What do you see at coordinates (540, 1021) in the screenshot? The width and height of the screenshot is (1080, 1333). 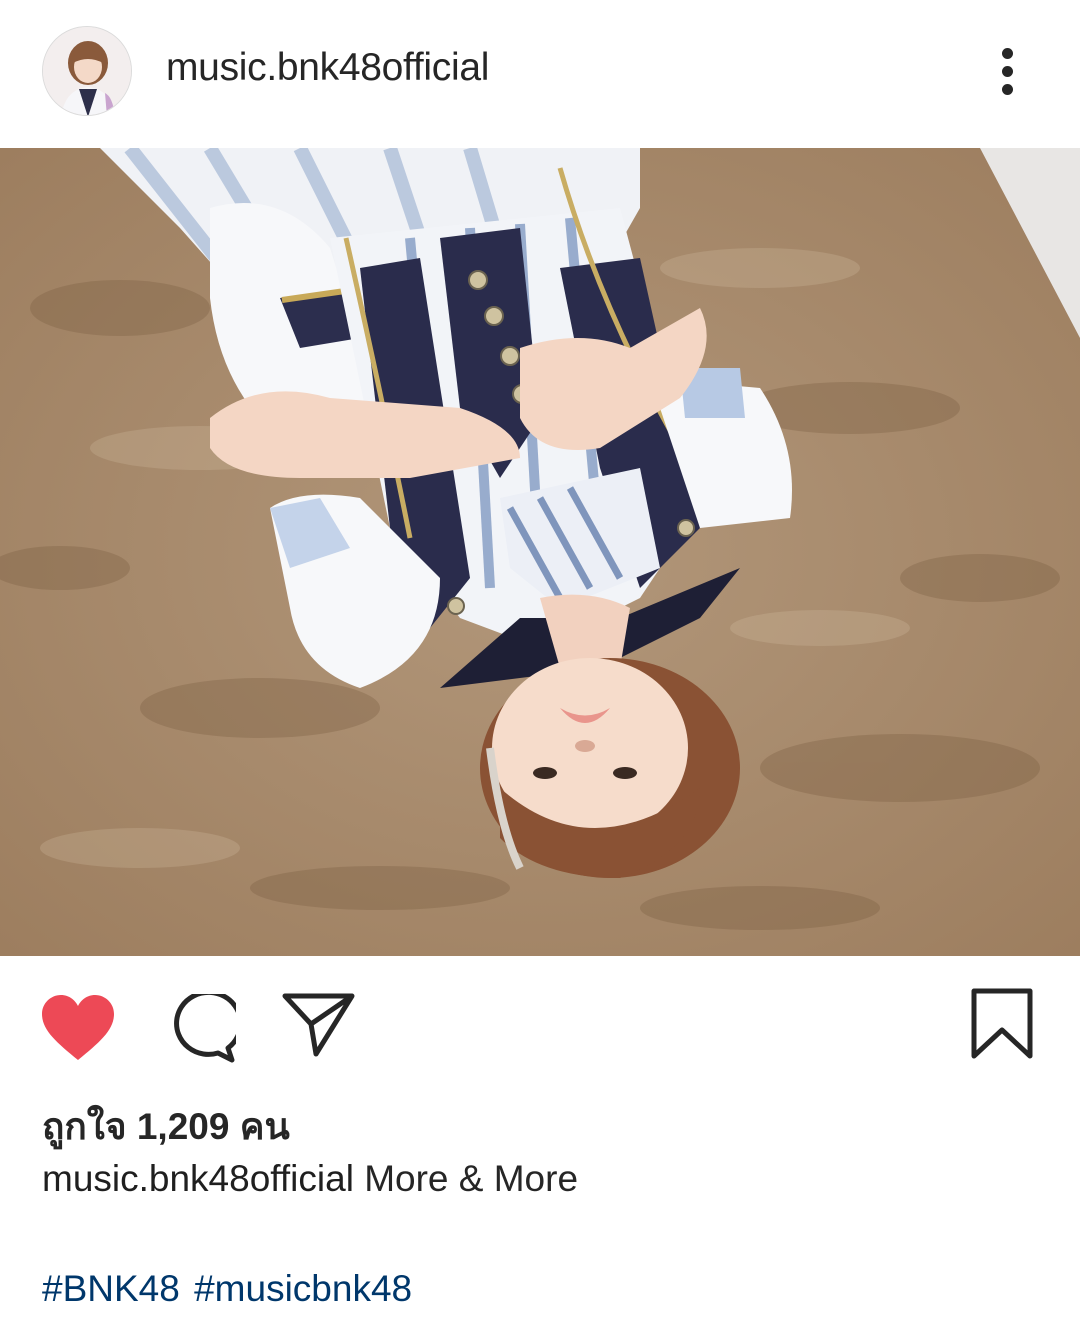 I see `action-bar` at bounding box center [540, 1021].